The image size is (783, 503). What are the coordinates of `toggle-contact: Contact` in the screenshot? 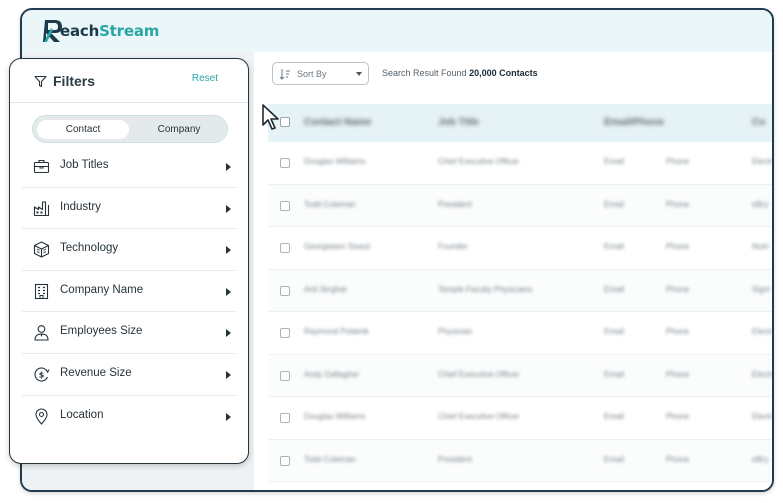 It's located at (83, 129).